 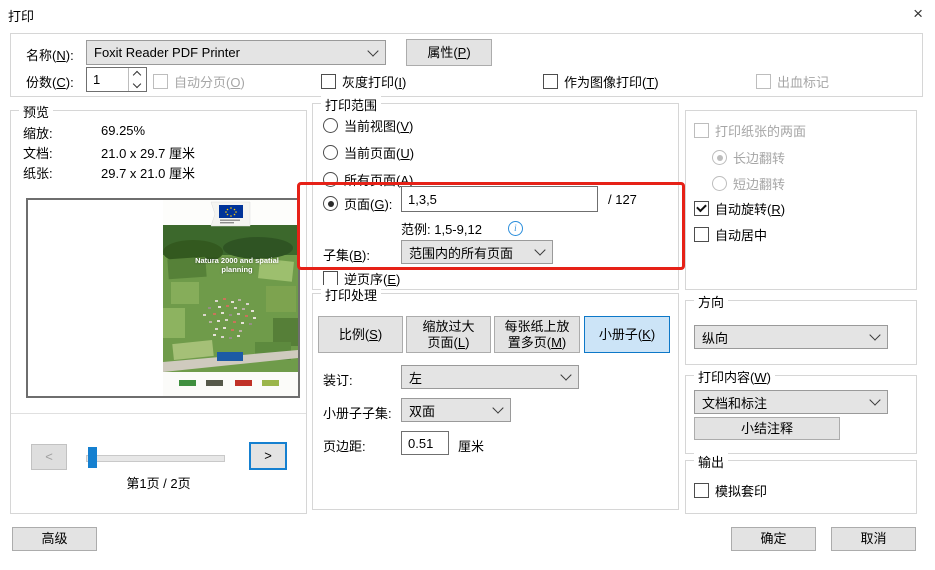 I want to click on copies-value: 1, so click(x=97, y=79).